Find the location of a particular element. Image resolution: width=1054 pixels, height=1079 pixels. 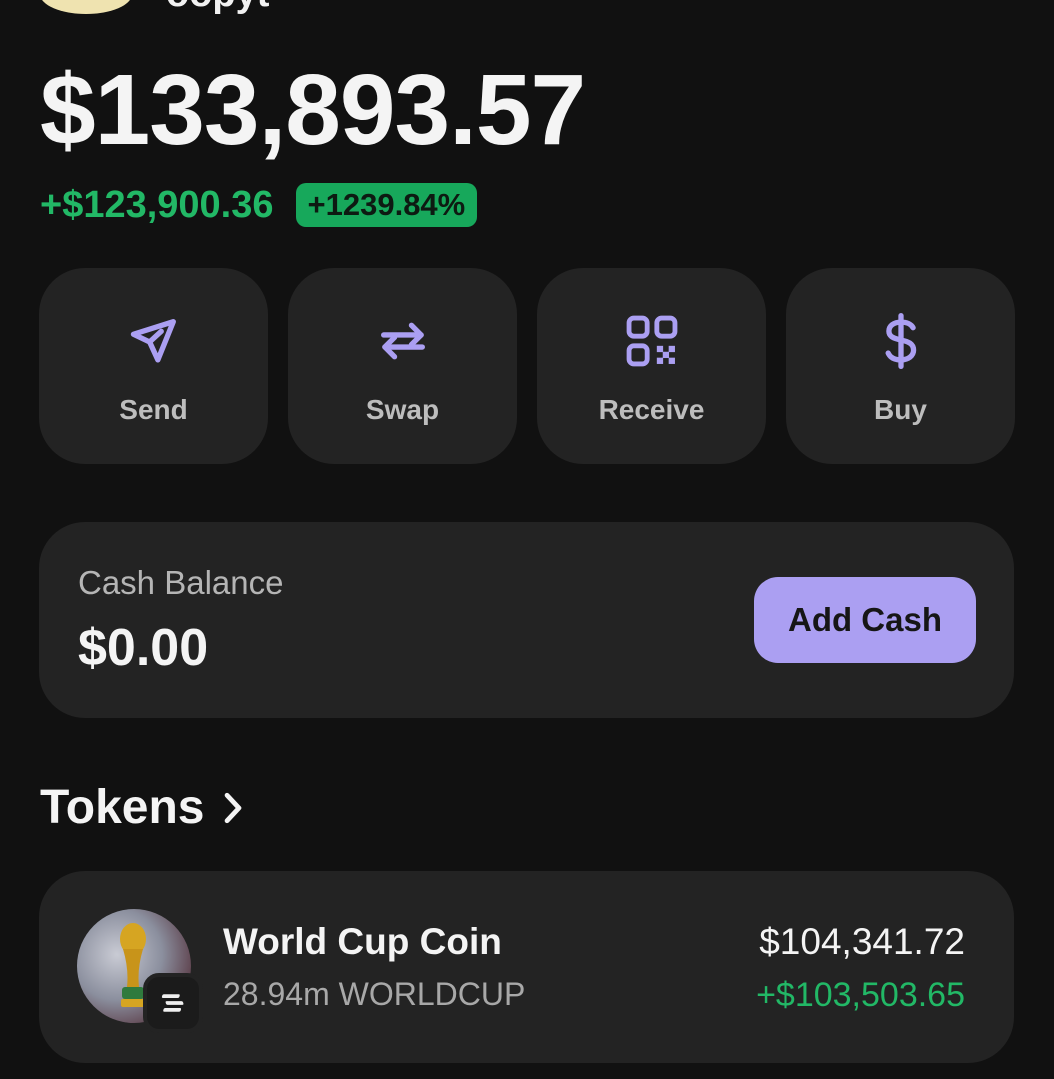

swap-button: Swap is located at coordinates (402, 366).